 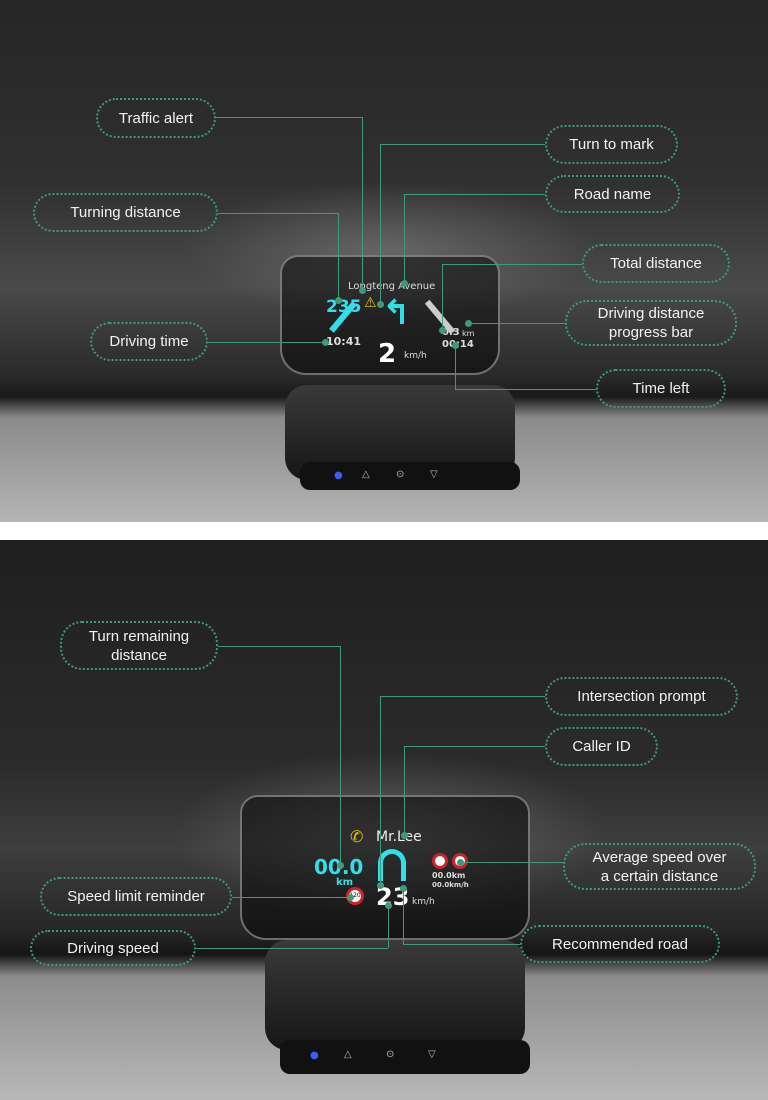 What do you see at coordinates (125, 212) in the screenshot?
I see `label-turning-distance: Turning distance` at bounding box center [125, 212].